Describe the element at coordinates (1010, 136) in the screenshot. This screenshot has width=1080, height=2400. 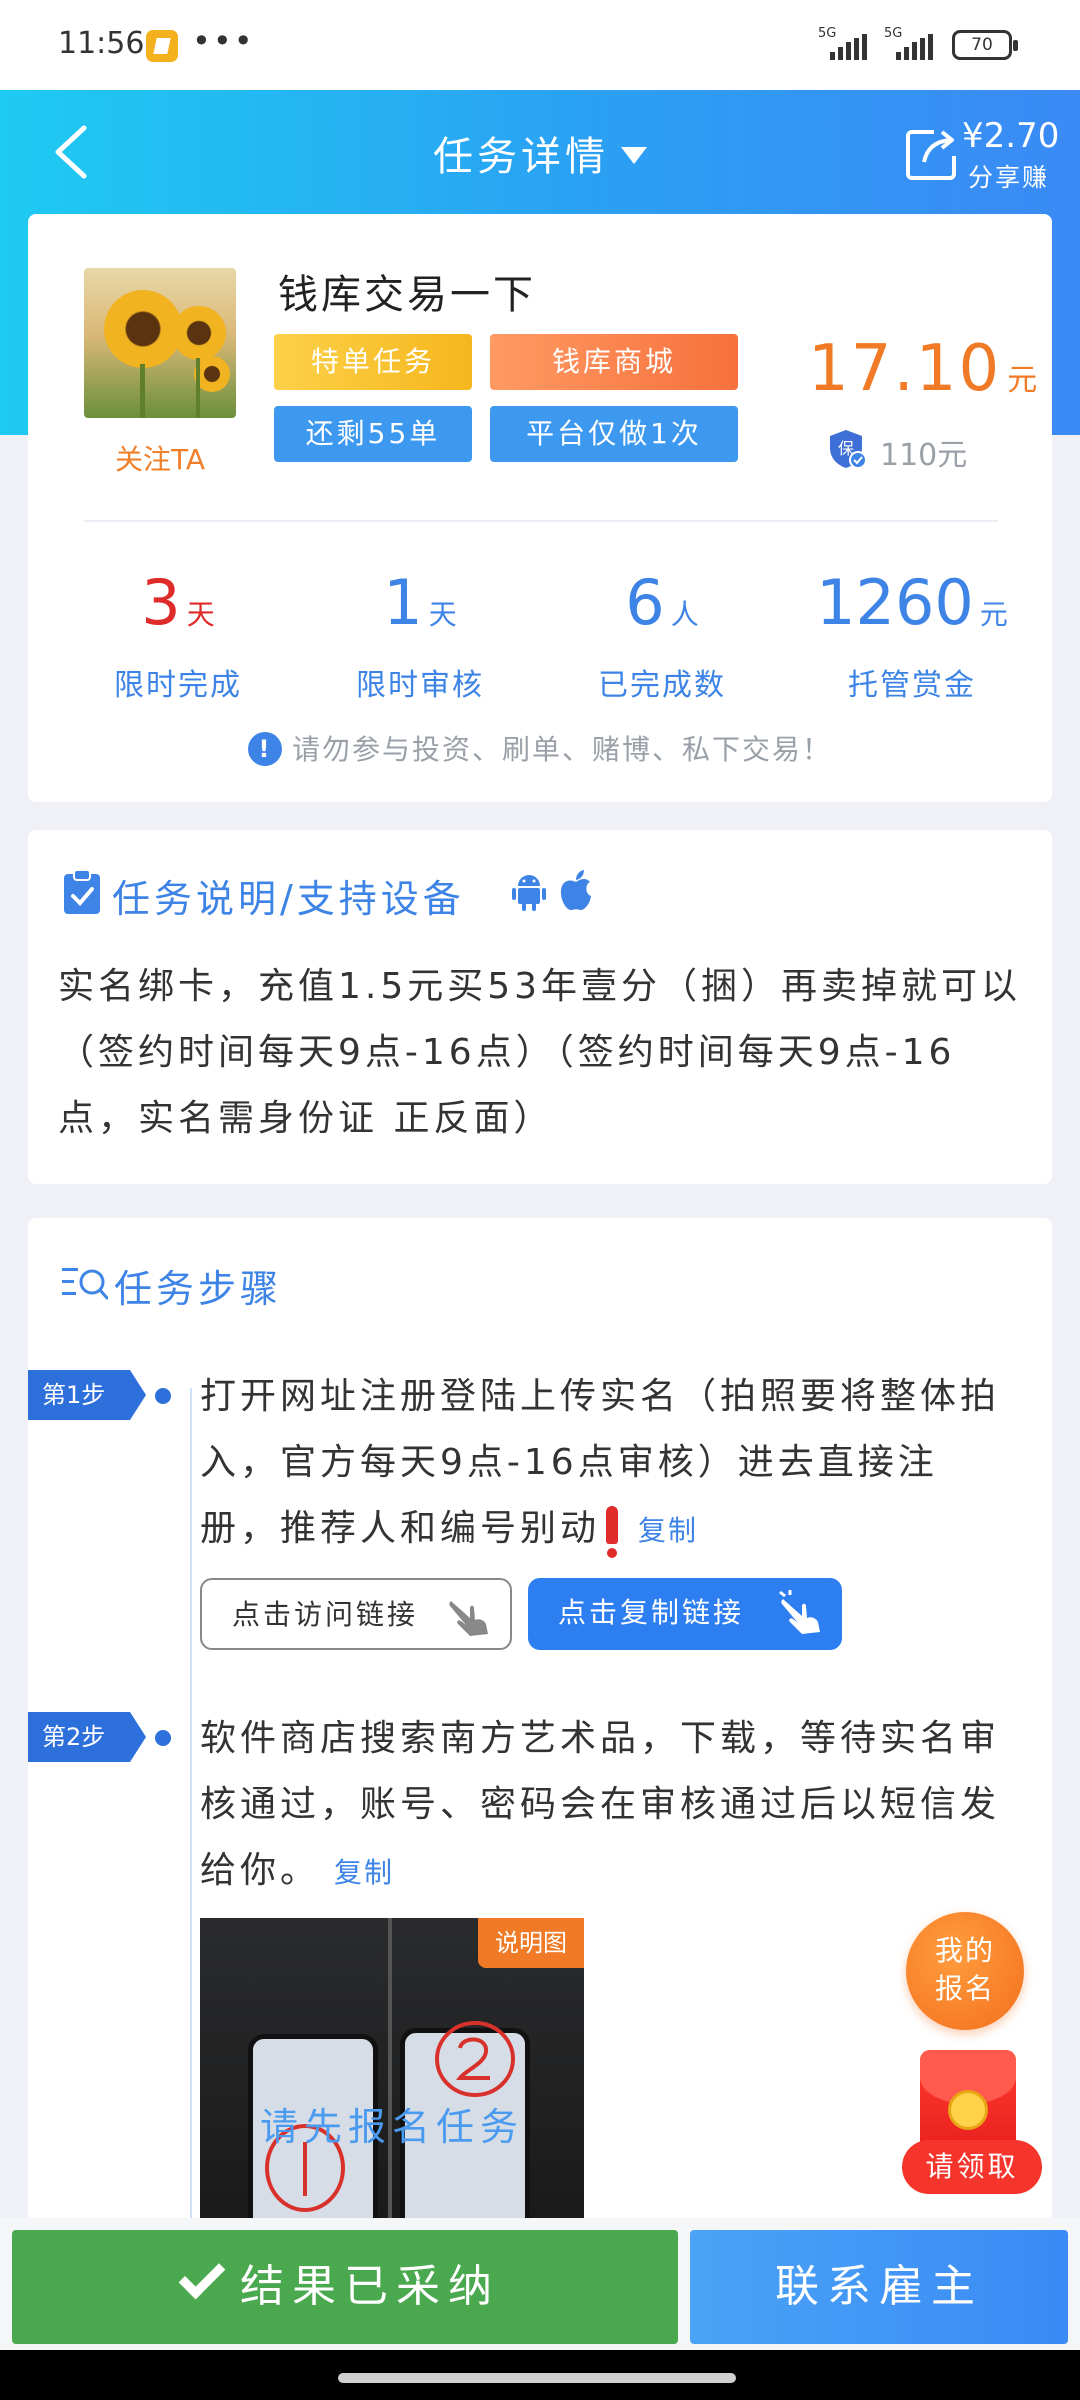
I see `share-reward-amount: ¥2.70` at that location.